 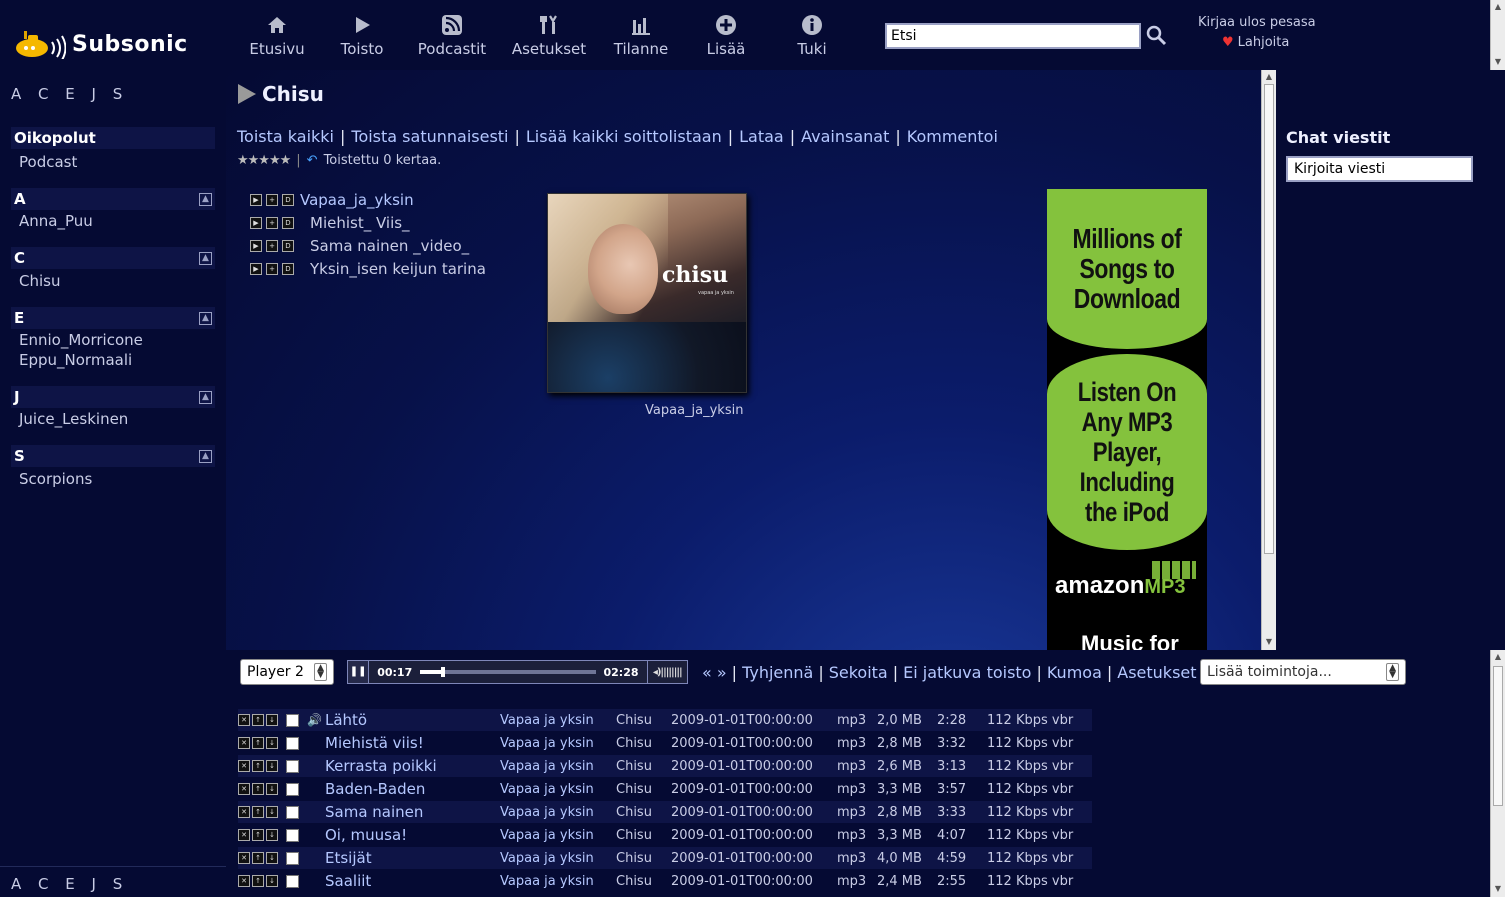 I want to click on comment-link: Kommentoi, so click(x=952, y=136).